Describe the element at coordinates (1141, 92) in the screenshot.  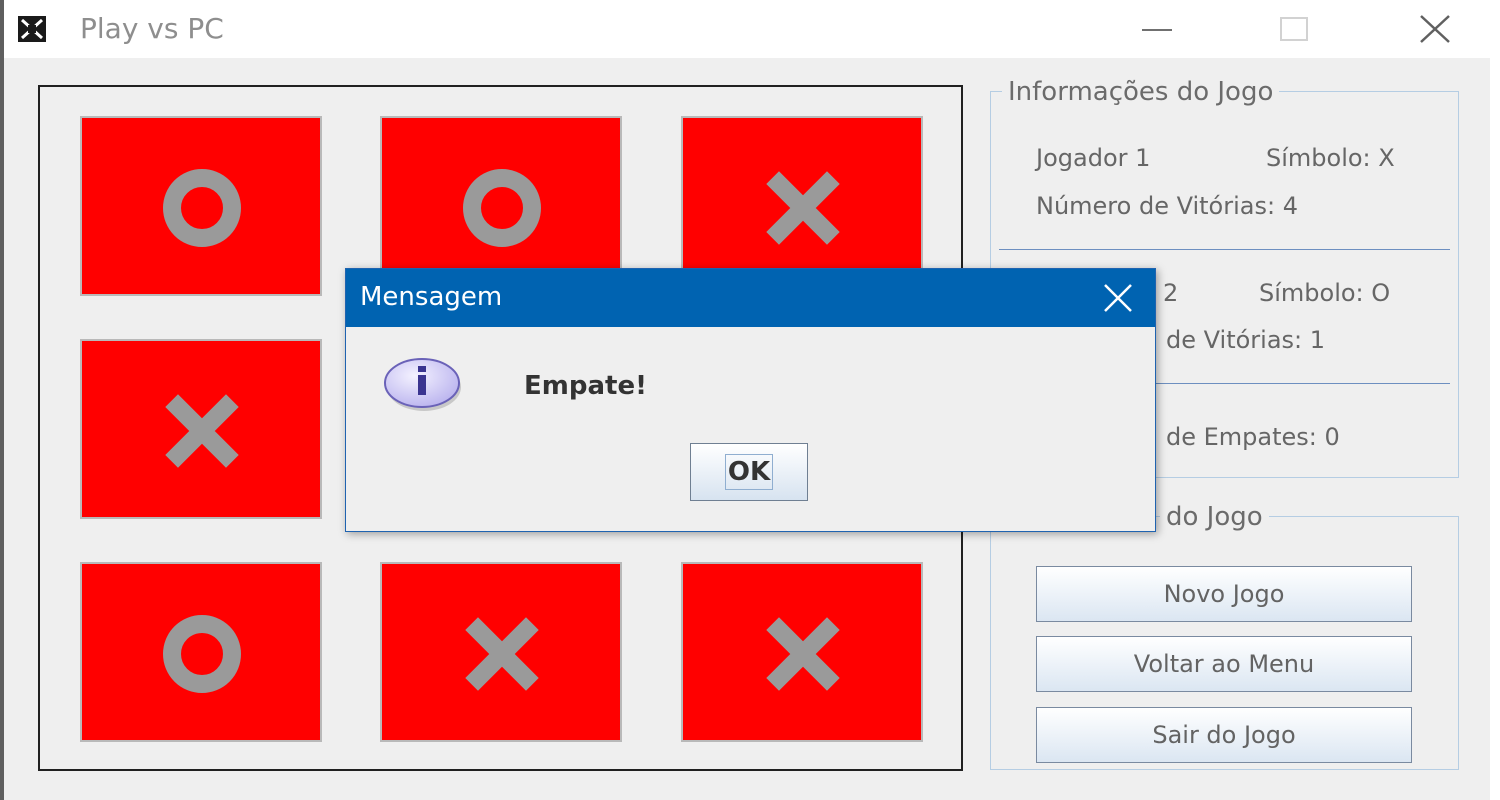
I see `game-info-legend: Informações do Jogo` at that location.